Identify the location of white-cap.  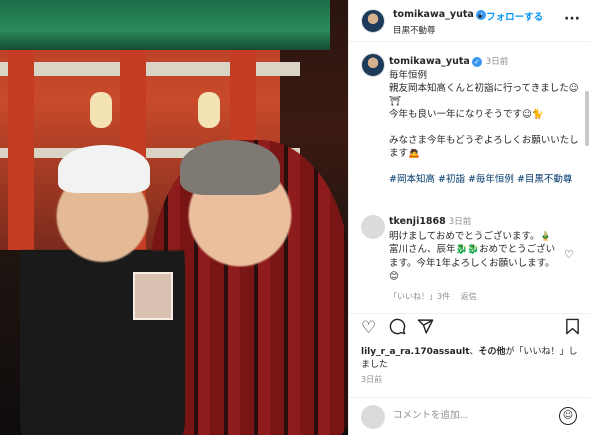
(104, 169).